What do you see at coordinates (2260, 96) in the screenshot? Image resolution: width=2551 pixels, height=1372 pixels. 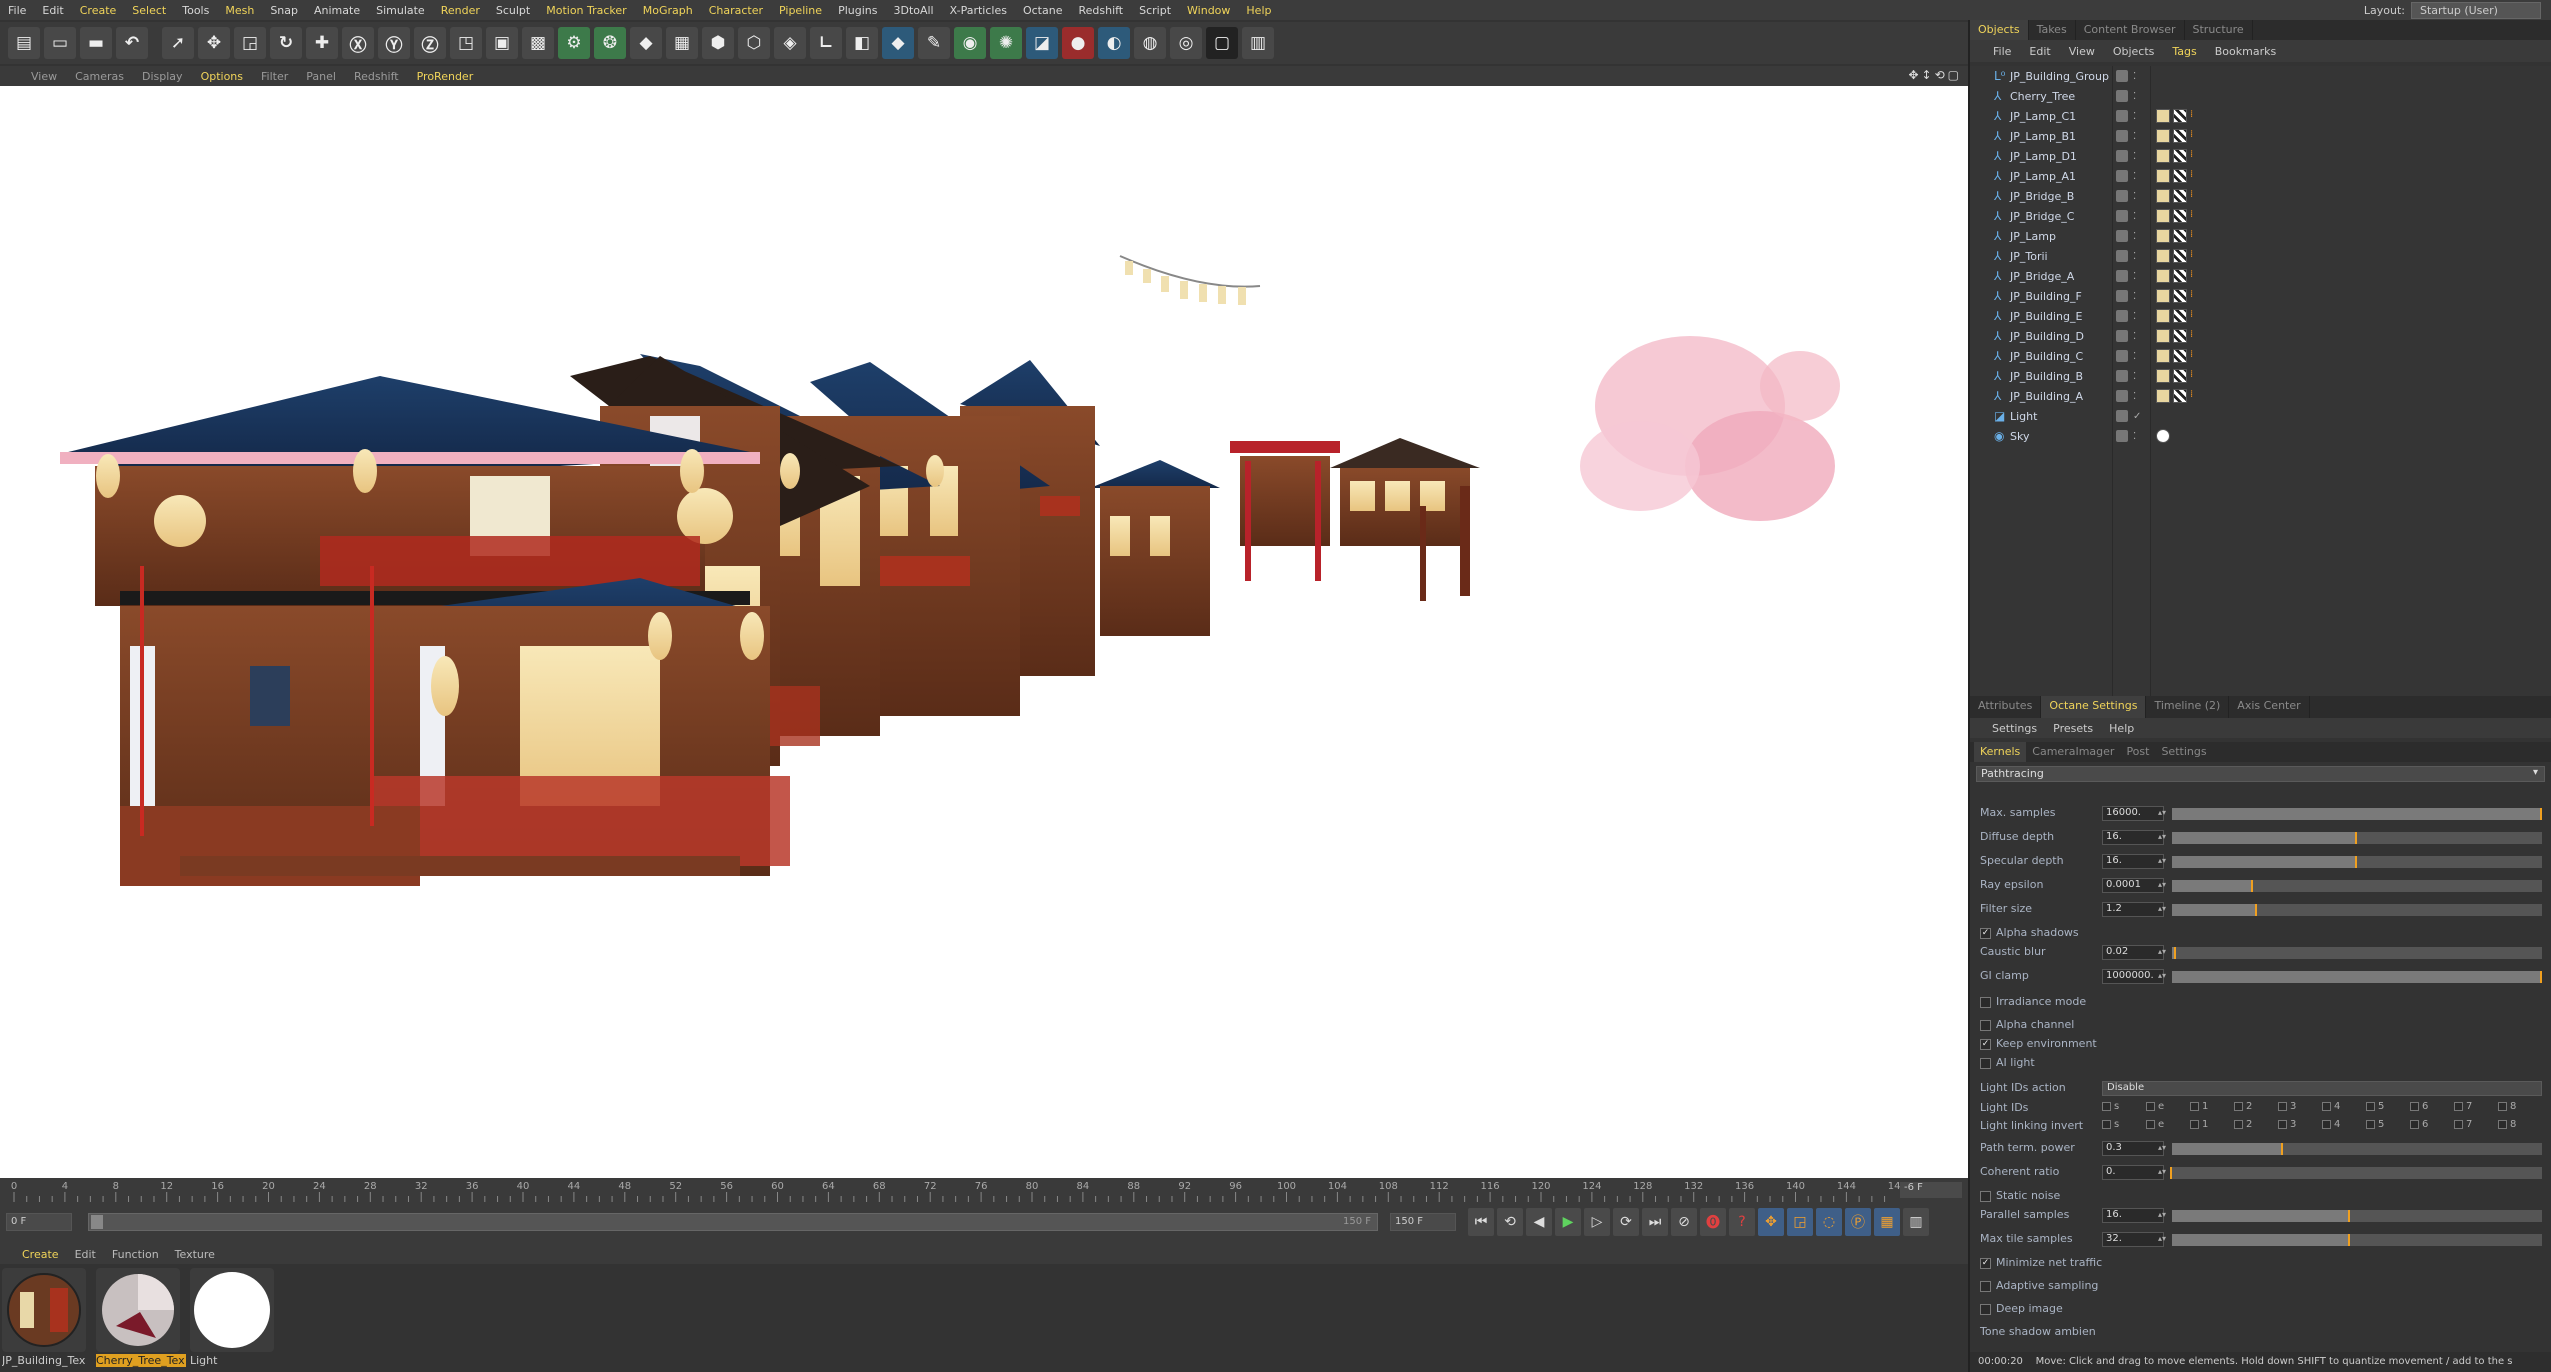 I see `object-row: ⅄ Cherry_Tree ⁚` at bounding box center [2260, 96].